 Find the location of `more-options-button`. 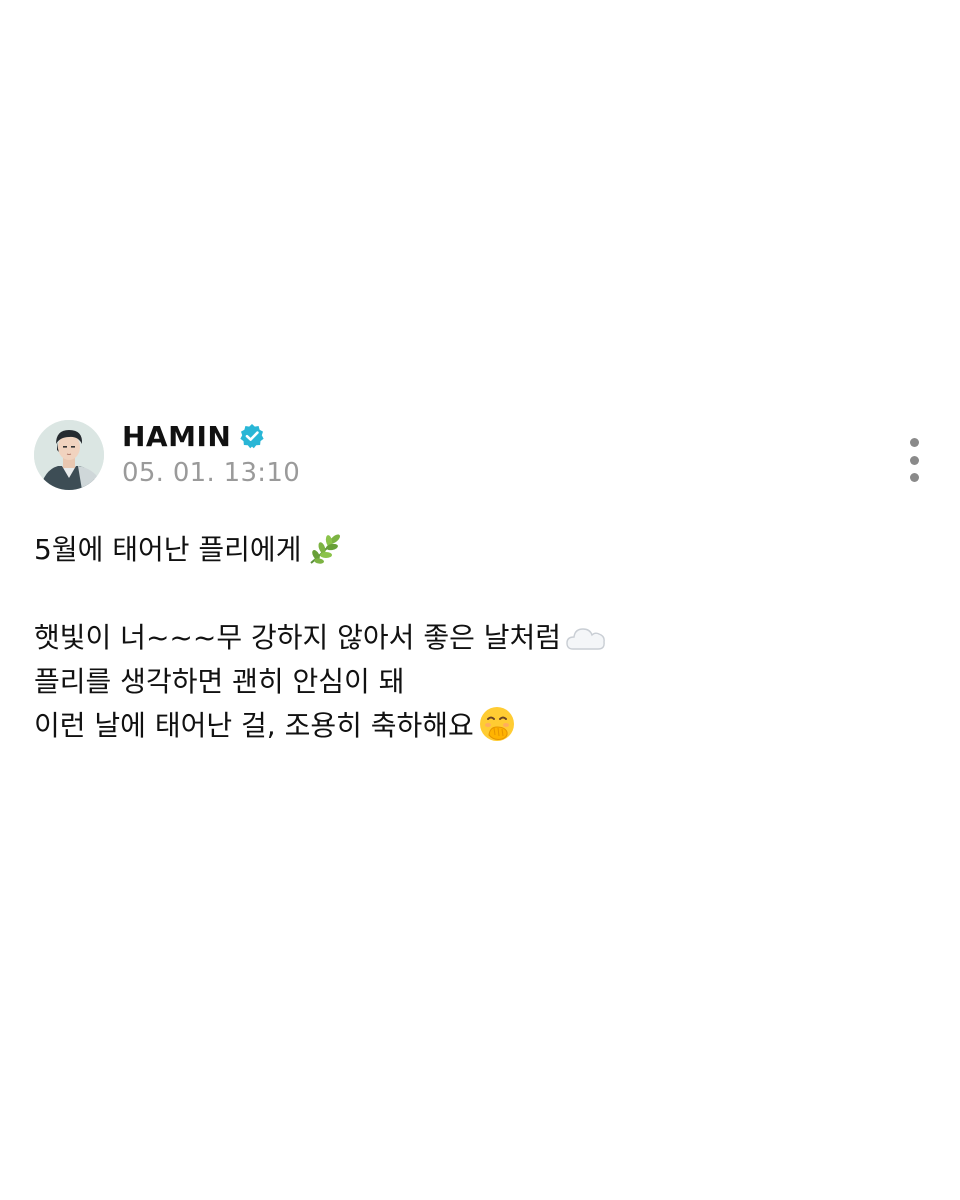

more-options-button is located at coordinates (914, 460).